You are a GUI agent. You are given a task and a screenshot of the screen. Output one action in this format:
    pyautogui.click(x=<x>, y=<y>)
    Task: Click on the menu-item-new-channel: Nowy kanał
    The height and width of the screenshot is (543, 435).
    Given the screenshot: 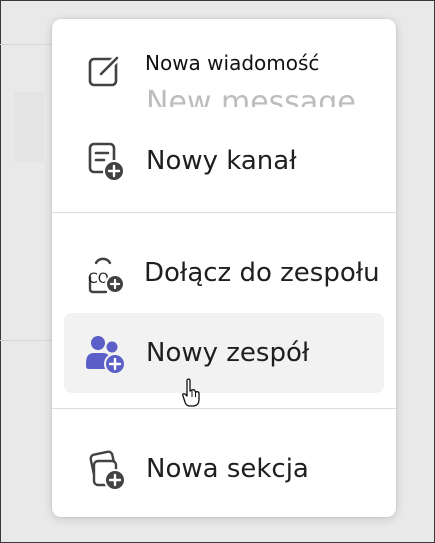 What is the action you would take?
    pyautogui.click(x=224, y=161)
    